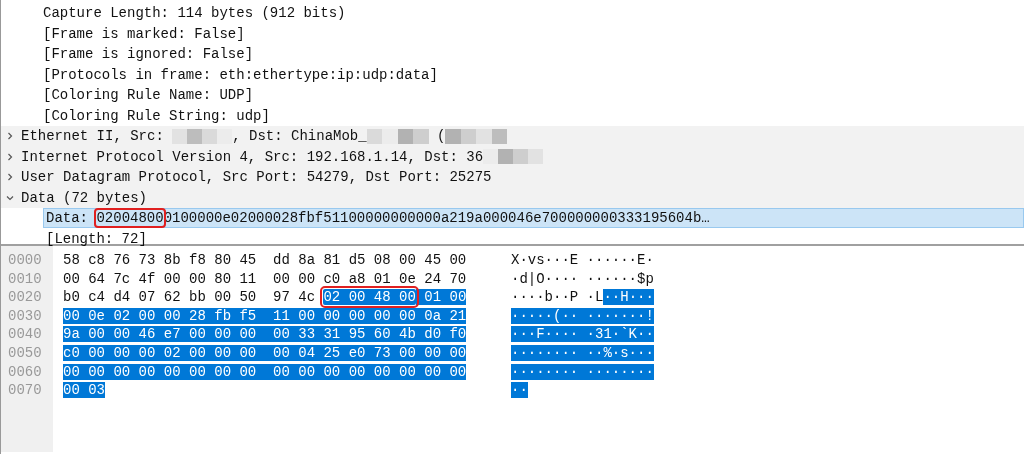  Describe the element at coordinates (441, 136) in the screenshot. I see `protocol-summary-text: (` at that location.